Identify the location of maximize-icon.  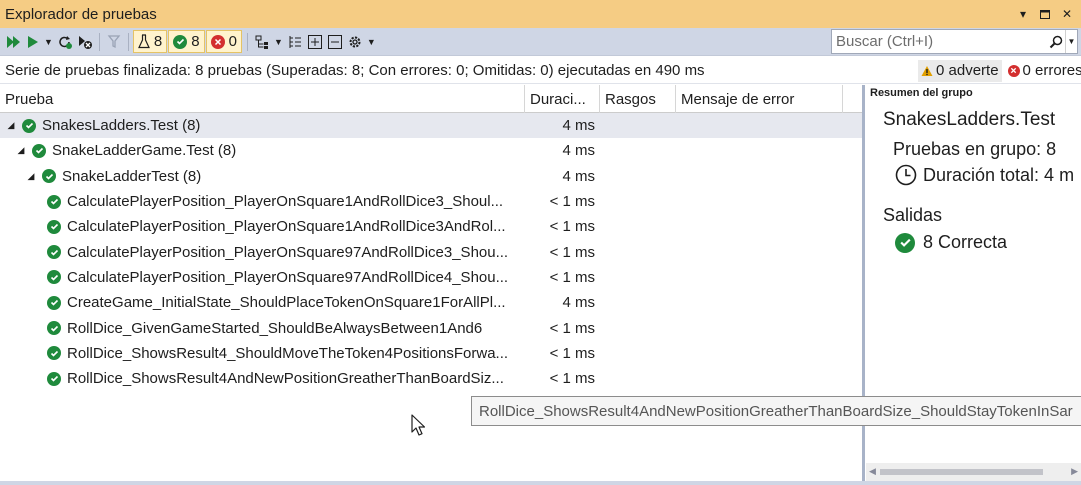
(1045, 14).